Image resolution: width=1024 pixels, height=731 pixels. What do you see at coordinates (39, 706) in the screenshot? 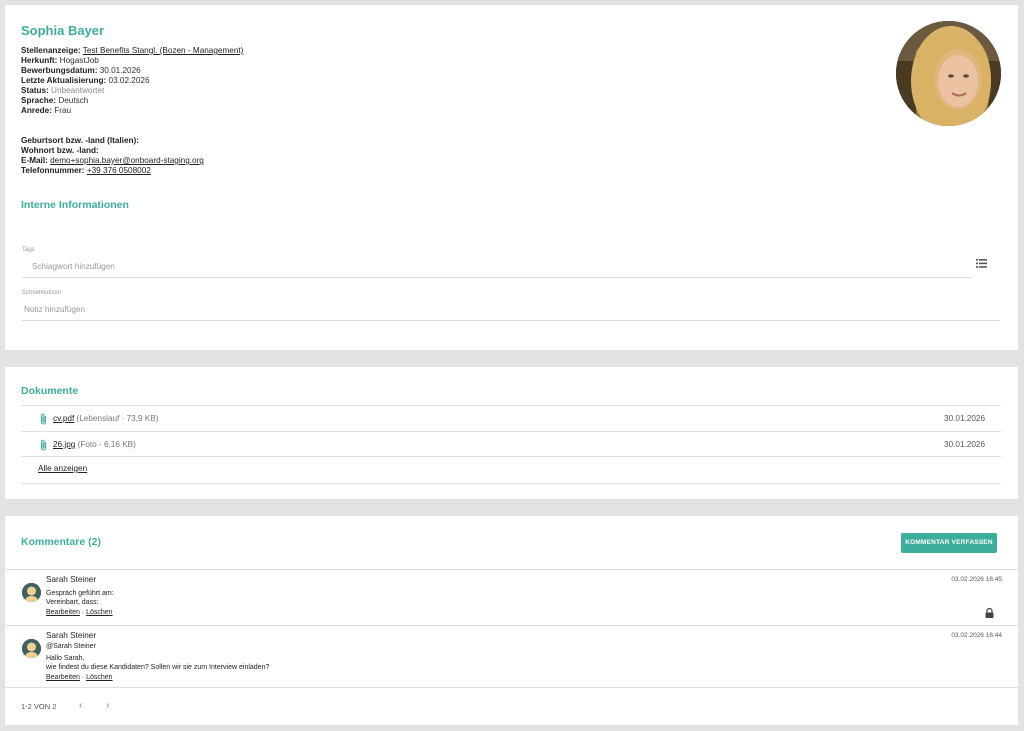
I see `pagination-label: 1-2 VON 2` at bounding box center [39, 706].